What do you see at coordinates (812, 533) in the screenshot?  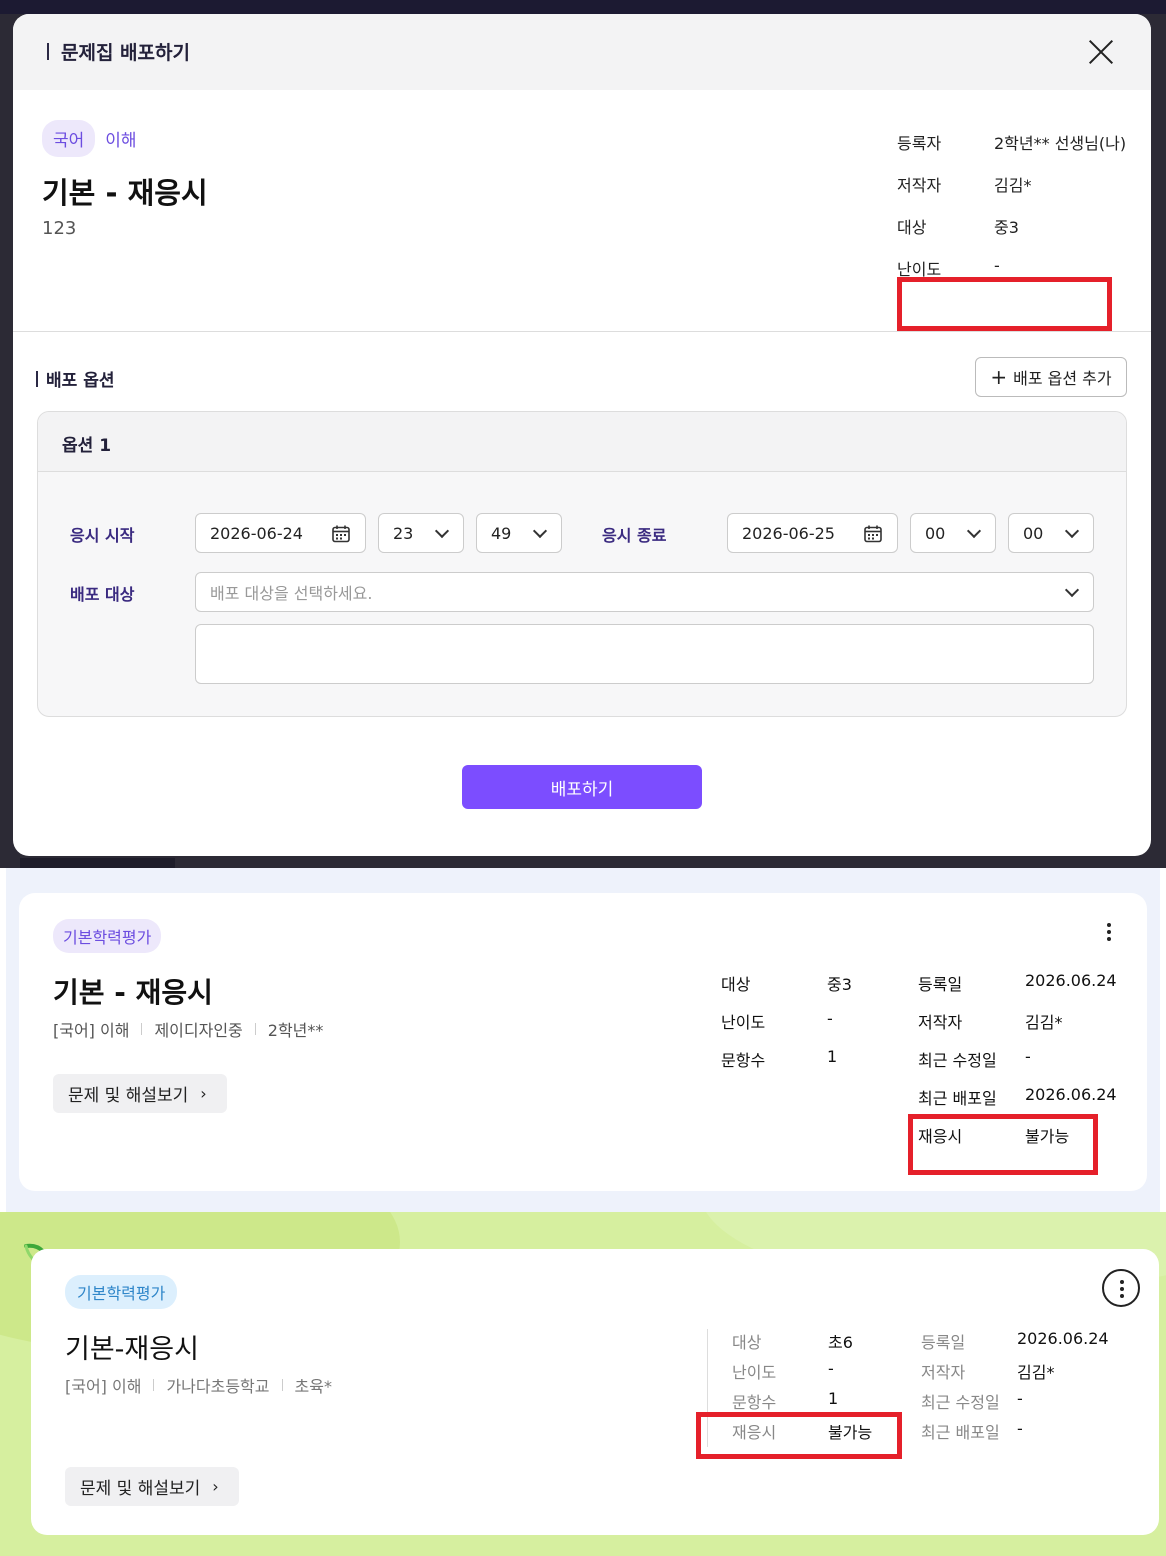 I see `end-date-input: 2026-06-25` at bounding box center [812, 533].